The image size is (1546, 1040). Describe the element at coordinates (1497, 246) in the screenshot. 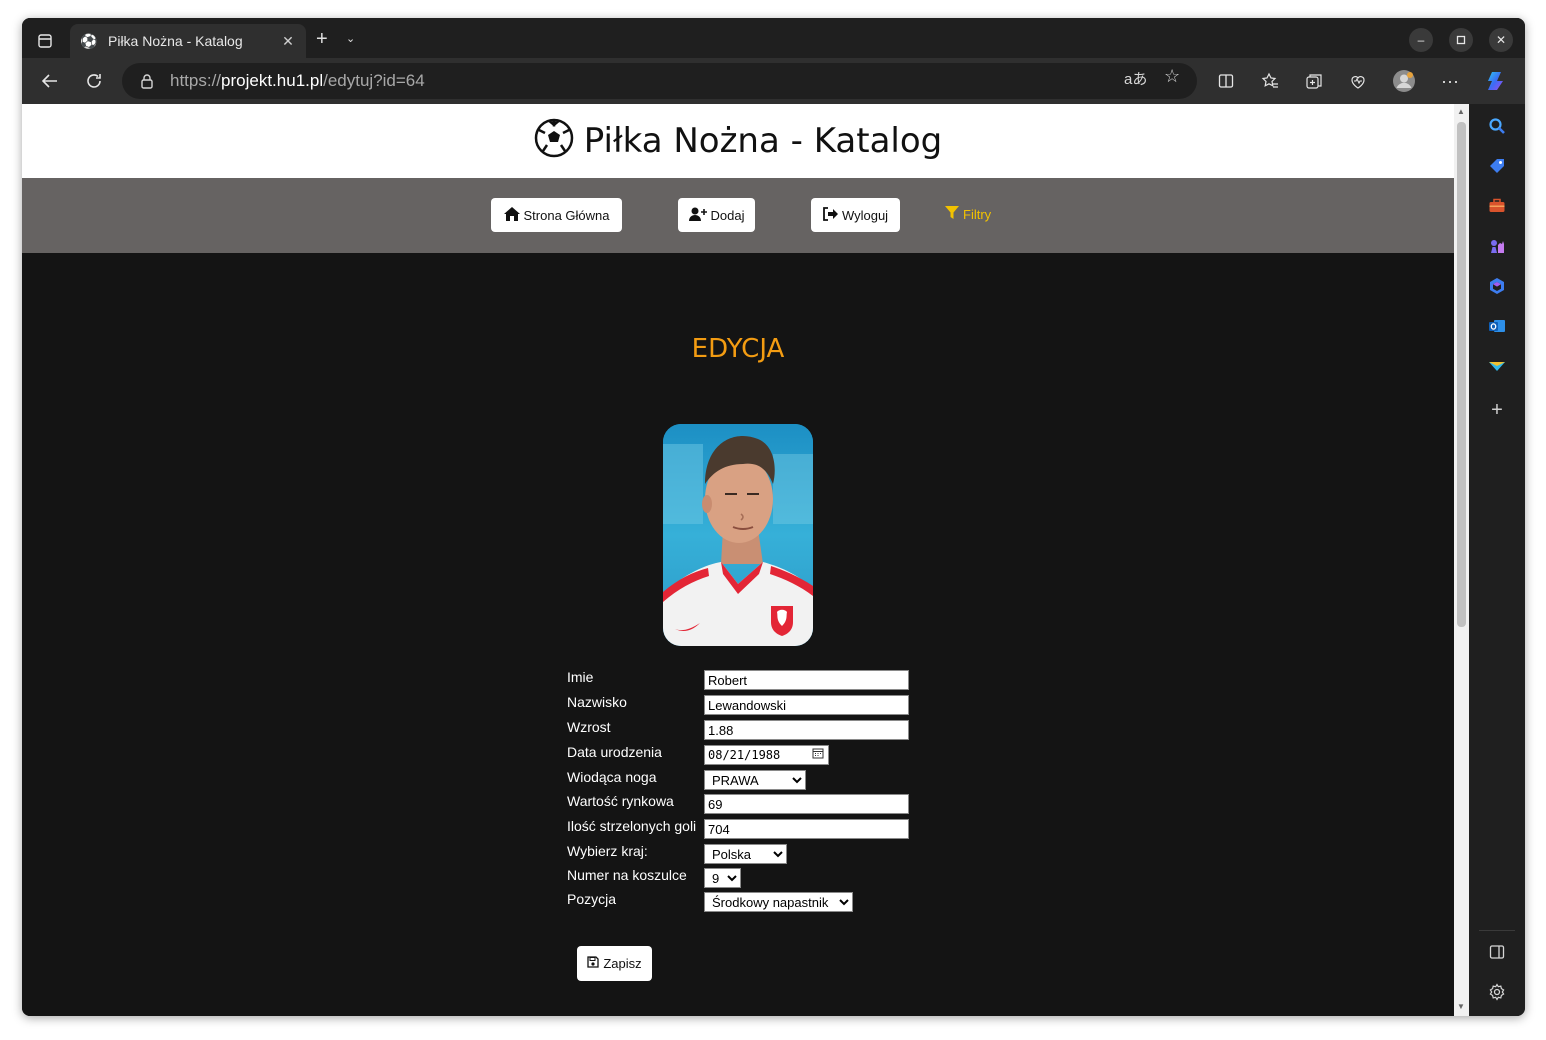

I see `chess-icon` at that location.